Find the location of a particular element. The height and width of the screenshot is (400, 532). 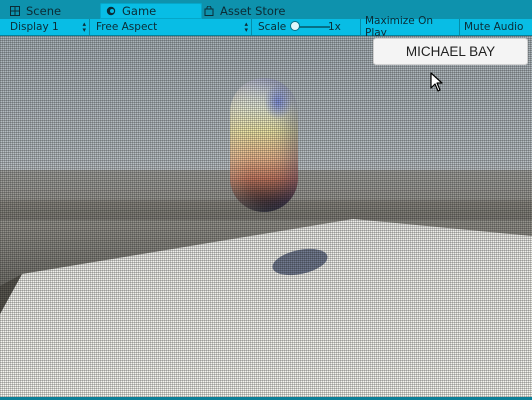

mute-audio-label: Mute Audio is located at coordinates (494, 27).